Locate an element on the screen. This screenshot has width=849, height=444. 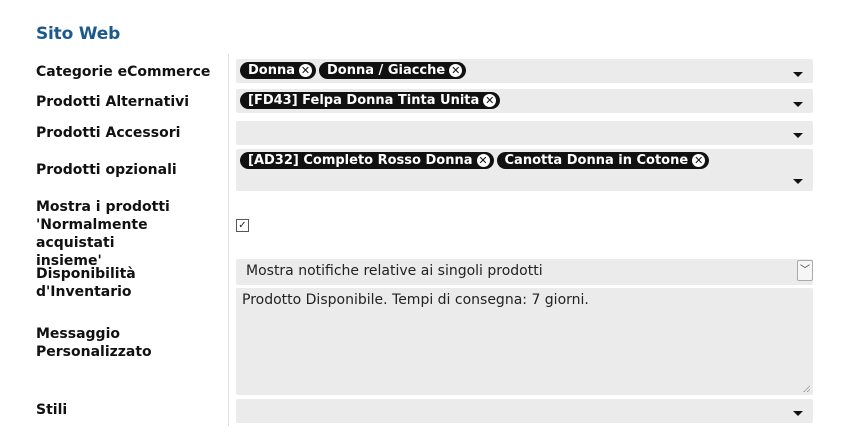
tag-ad32: [AD32] Completo Rosso Donna ✕ is located at coordinates (367, 160).